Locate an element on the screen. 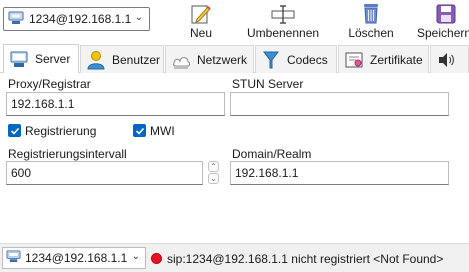 This screenshot has width=469, height=272. tab-network: Netzwerk is located at coordinates (209, 59).